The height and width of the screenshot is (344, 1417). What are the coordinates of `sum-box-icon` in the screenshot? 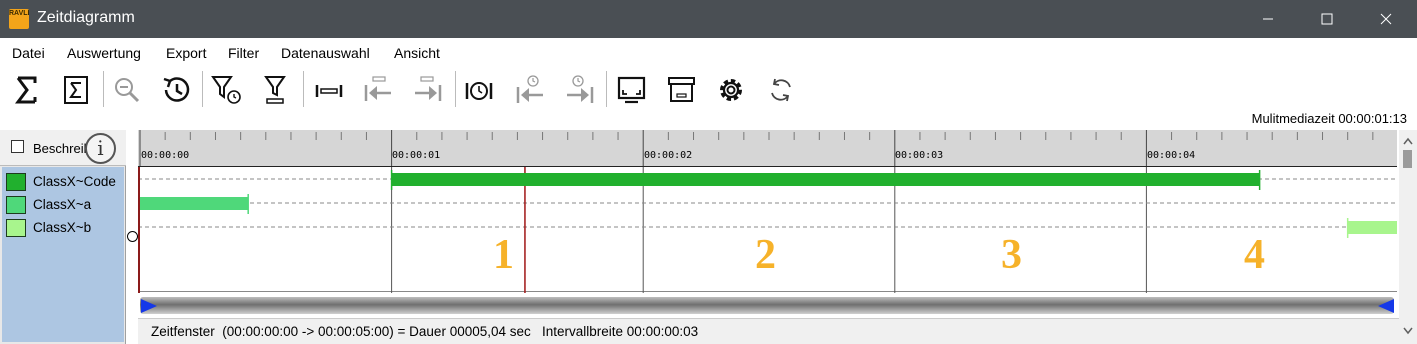 It's located at (76, 90).